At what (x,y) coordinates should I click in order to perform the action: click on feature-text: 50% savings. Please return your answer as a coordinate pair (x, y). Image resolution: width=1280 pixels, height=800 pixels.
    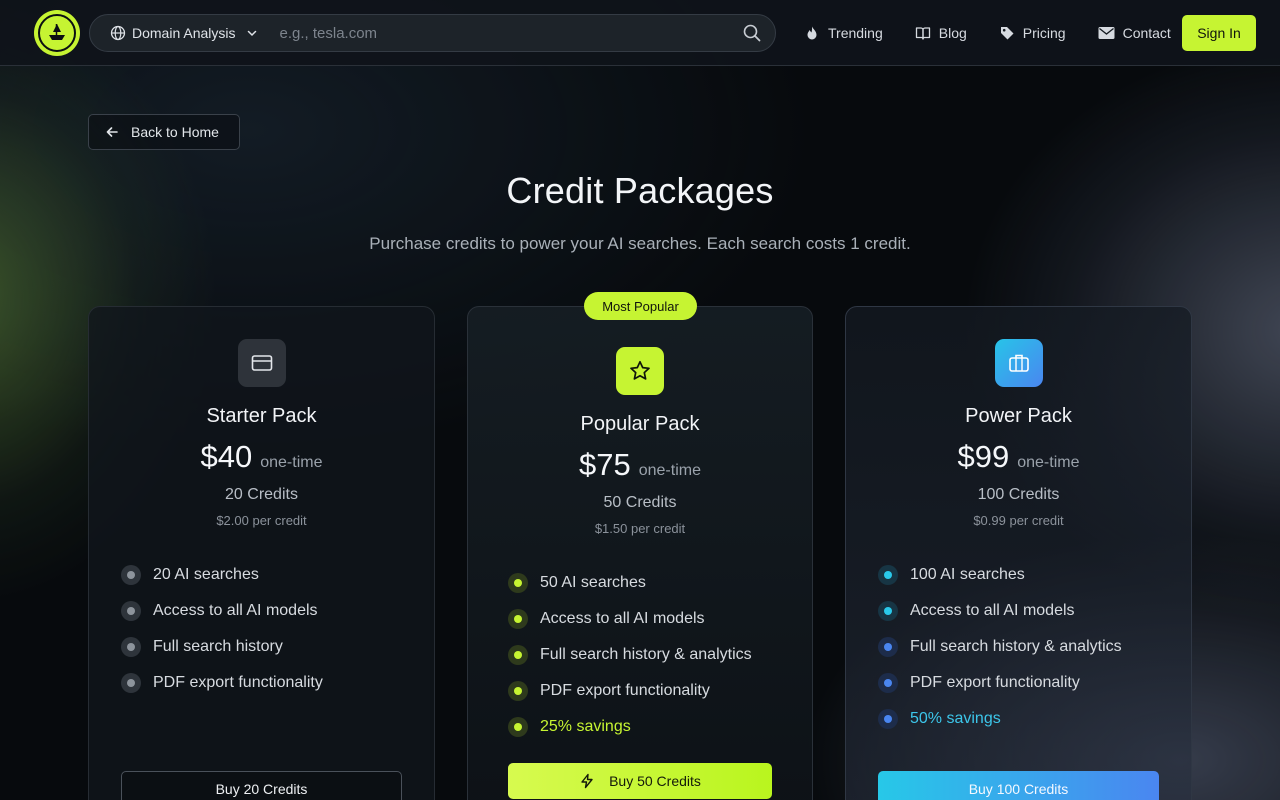
    Looking at the image, I should click on (955, 718).